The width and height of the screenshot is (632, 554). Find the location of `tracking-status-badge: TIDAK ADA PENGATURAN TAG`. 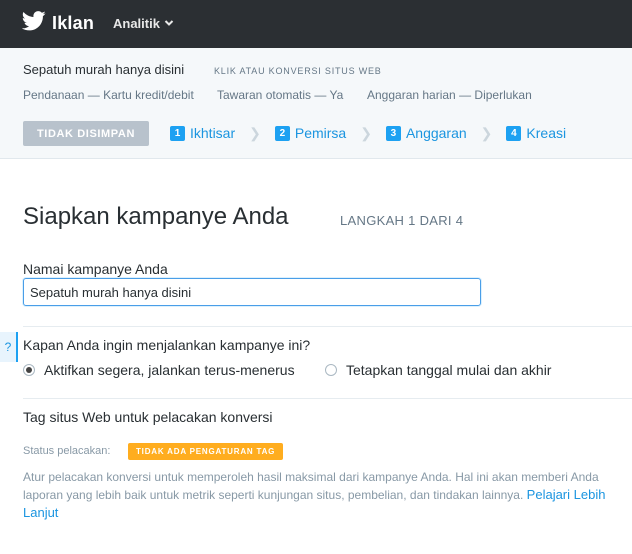

tracking-status-badge: TIDAK ADA PENGATURAN TAG is located at coordinates (206, 451).